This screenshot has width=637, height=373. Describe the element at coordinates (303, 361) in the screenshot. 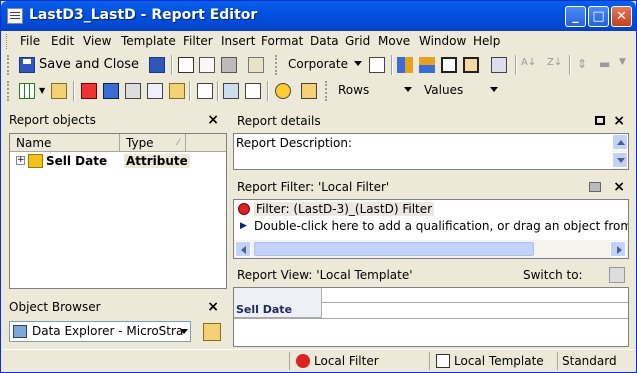

I see `filter-icon` at that location.